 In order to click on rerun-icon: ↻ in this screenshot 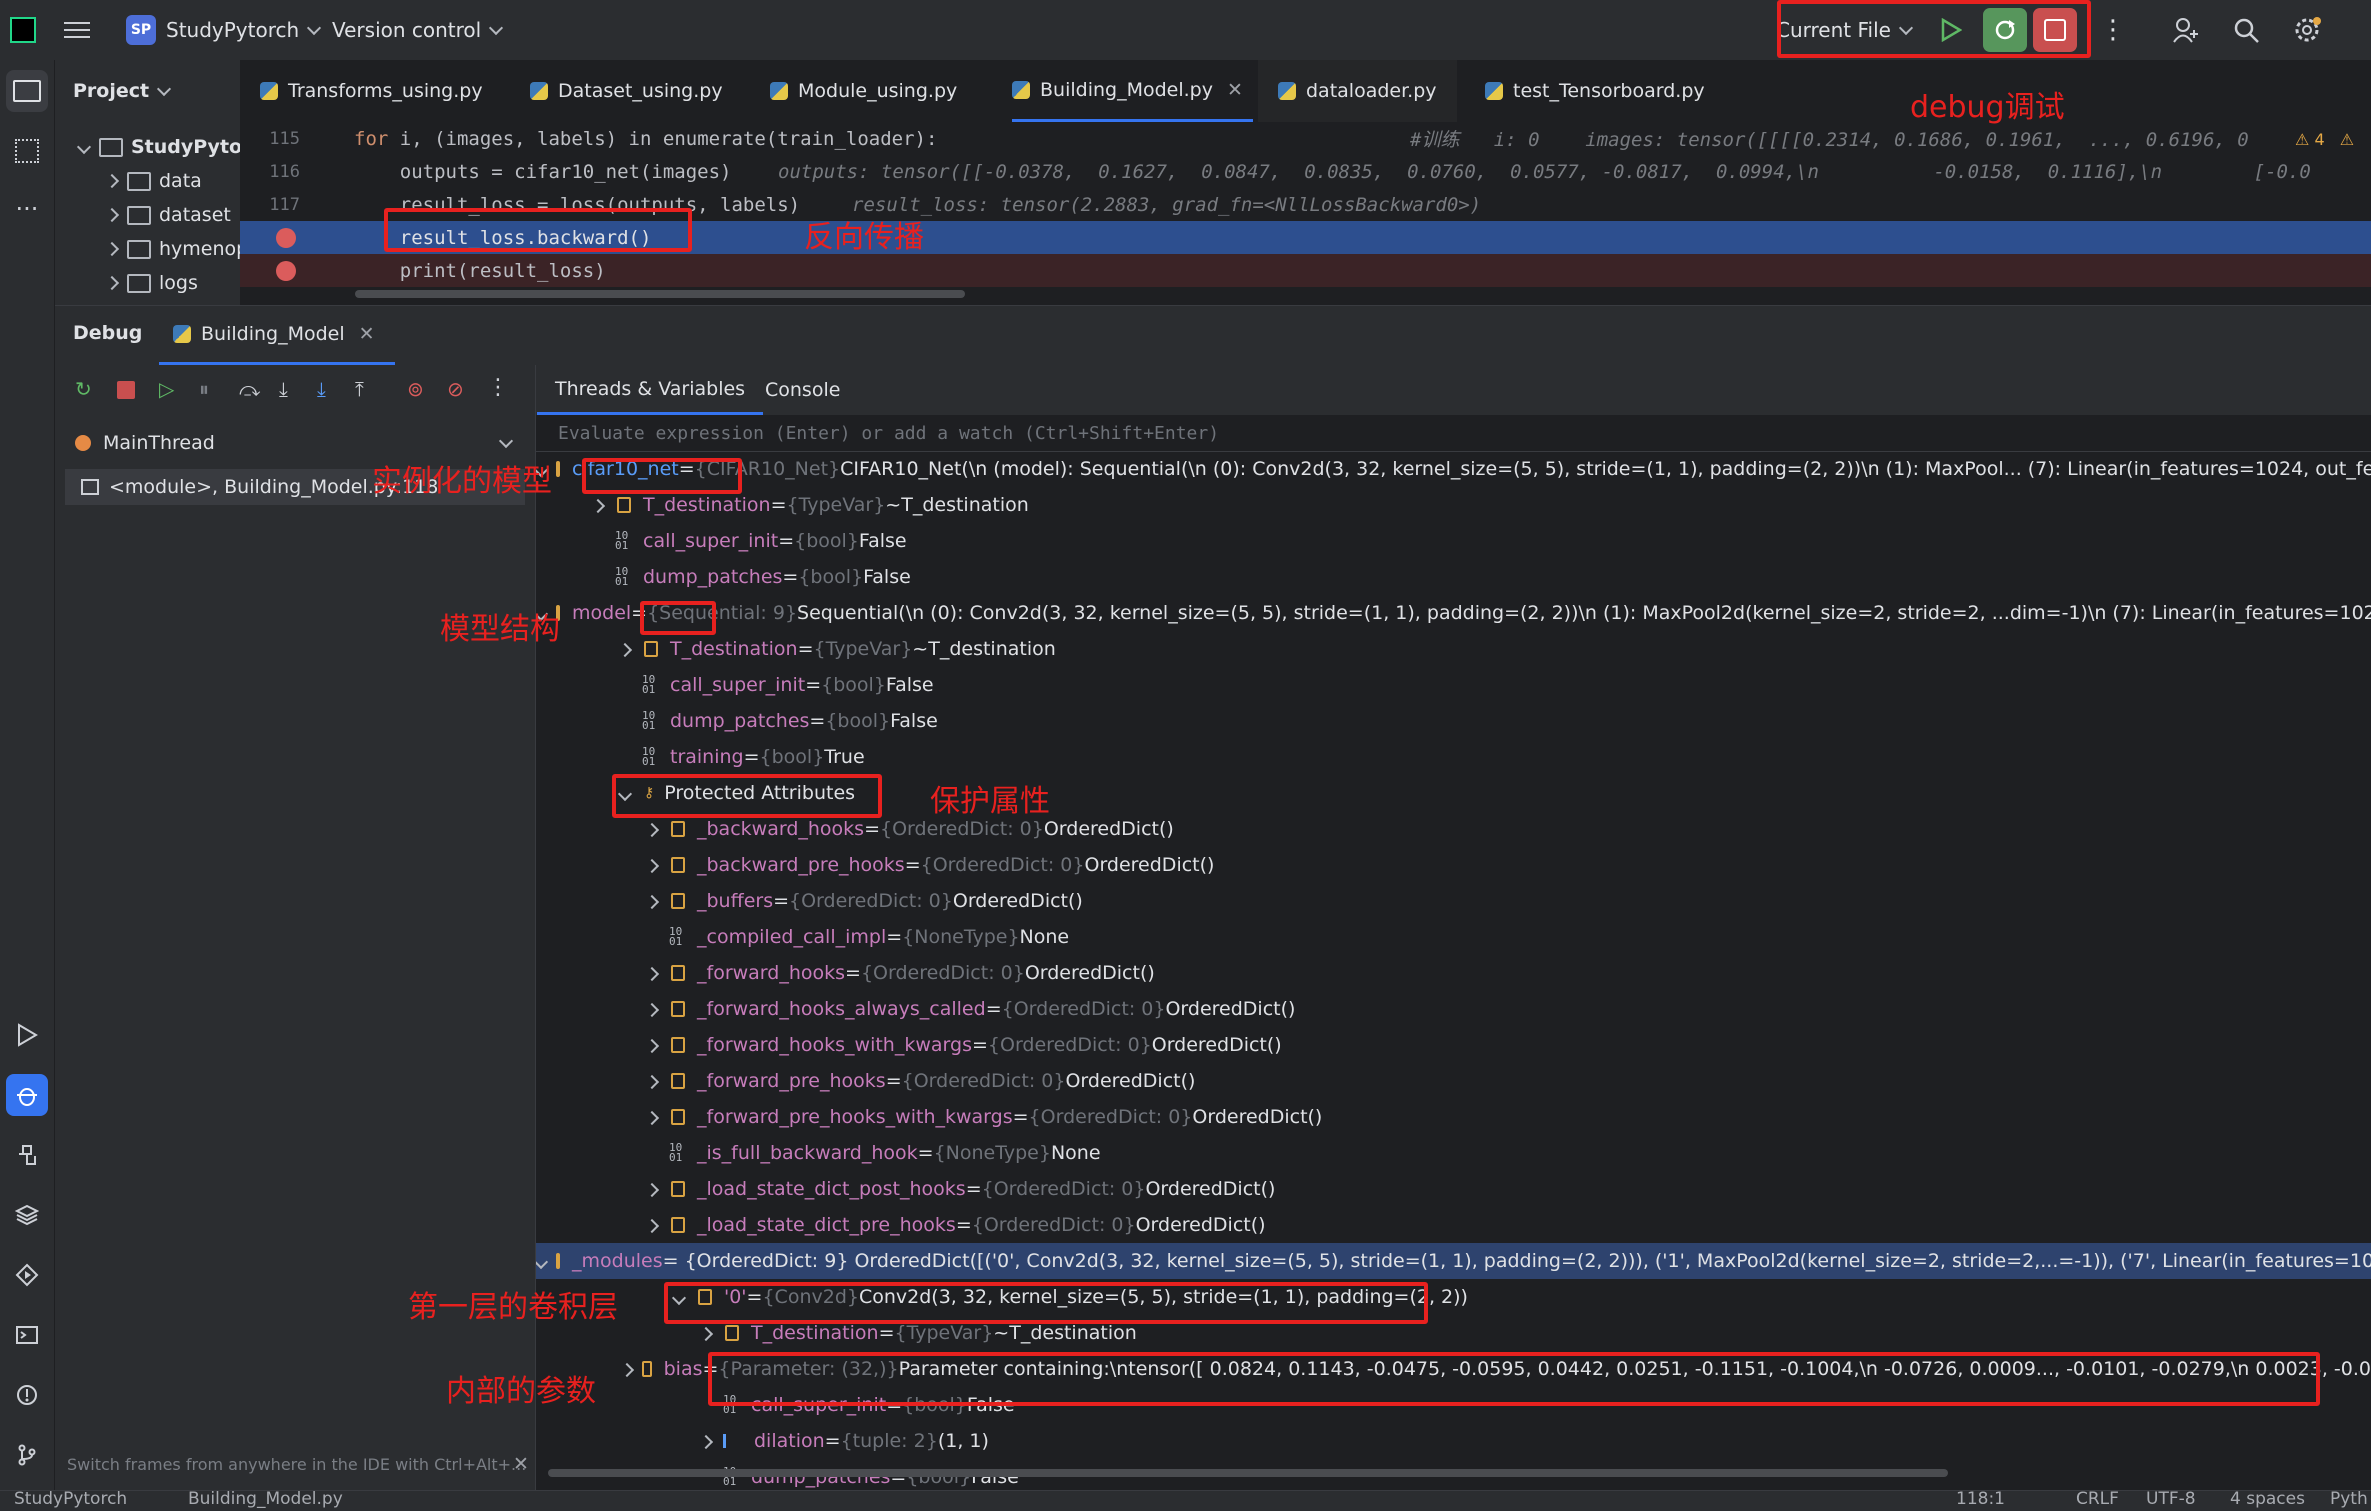, I will do `click(83, 389)`.